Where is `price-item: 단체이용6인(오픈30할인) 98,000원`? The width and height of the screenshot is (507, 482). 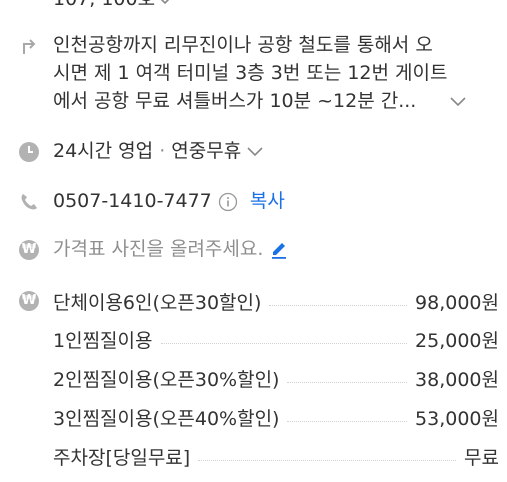 price-item: 단체이용6인(오픈30할인) 98,000원 is located at coordinates (276, 301).